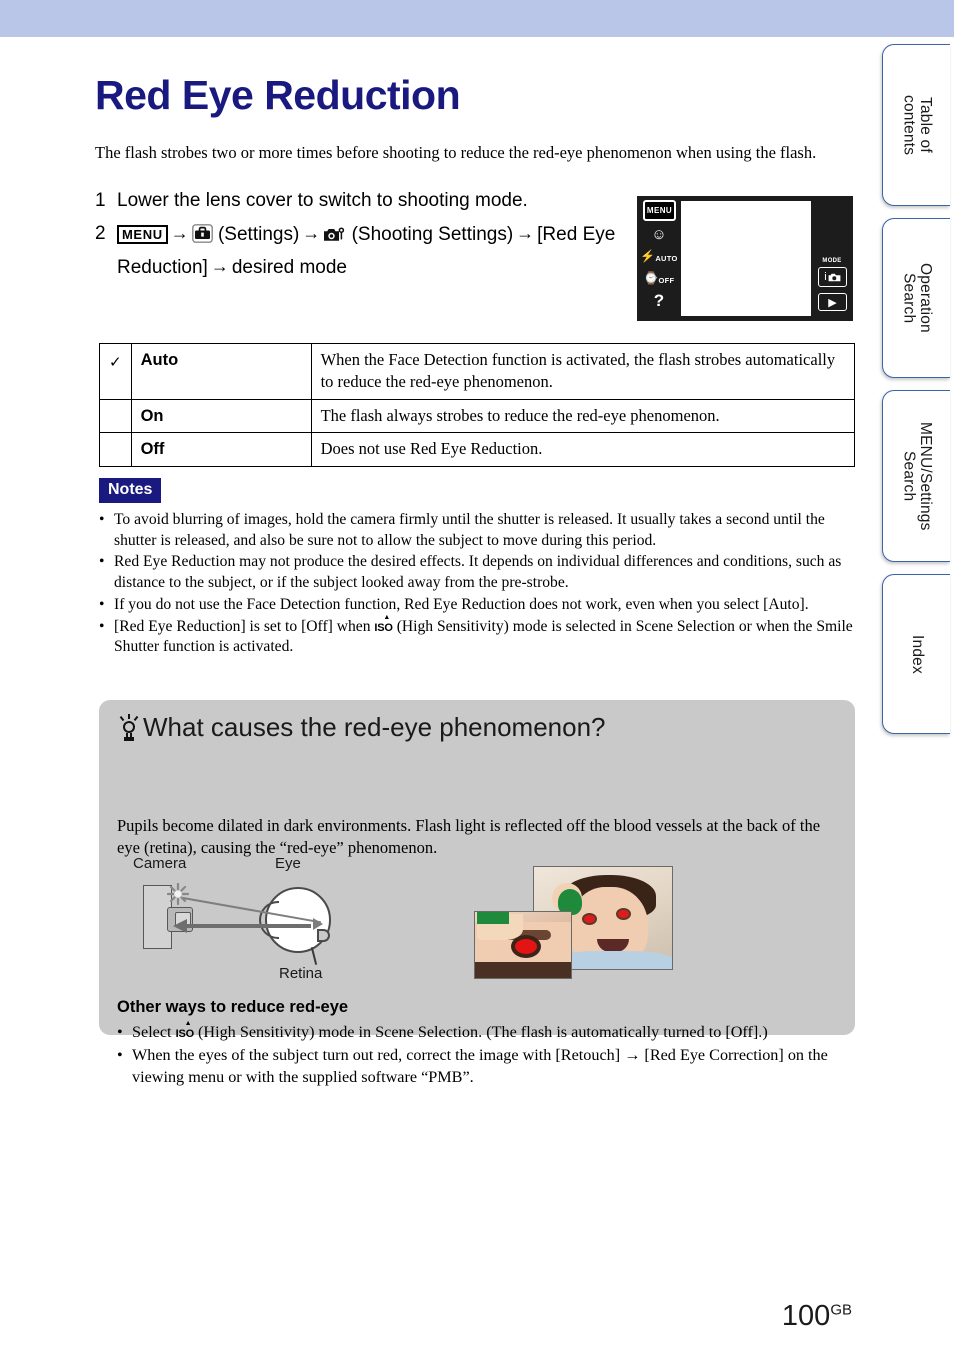 The width and height of the screenshot is (954, 1369). Describe the element at coordinates (477, 18) in the screenshot. I see `top-color-band` at that location.